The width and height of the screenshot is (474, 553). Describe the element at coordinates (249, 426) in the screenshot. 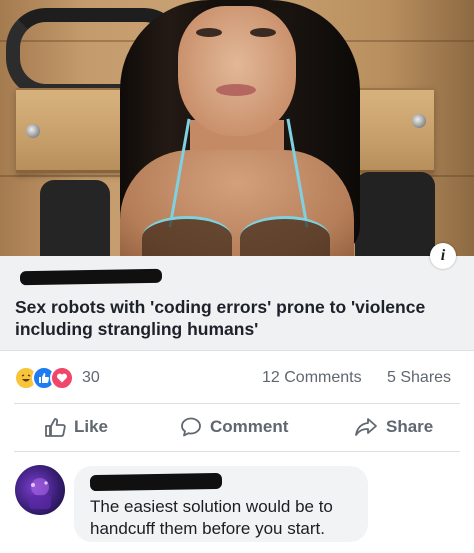

I see `comment-label: Comment` at that location.